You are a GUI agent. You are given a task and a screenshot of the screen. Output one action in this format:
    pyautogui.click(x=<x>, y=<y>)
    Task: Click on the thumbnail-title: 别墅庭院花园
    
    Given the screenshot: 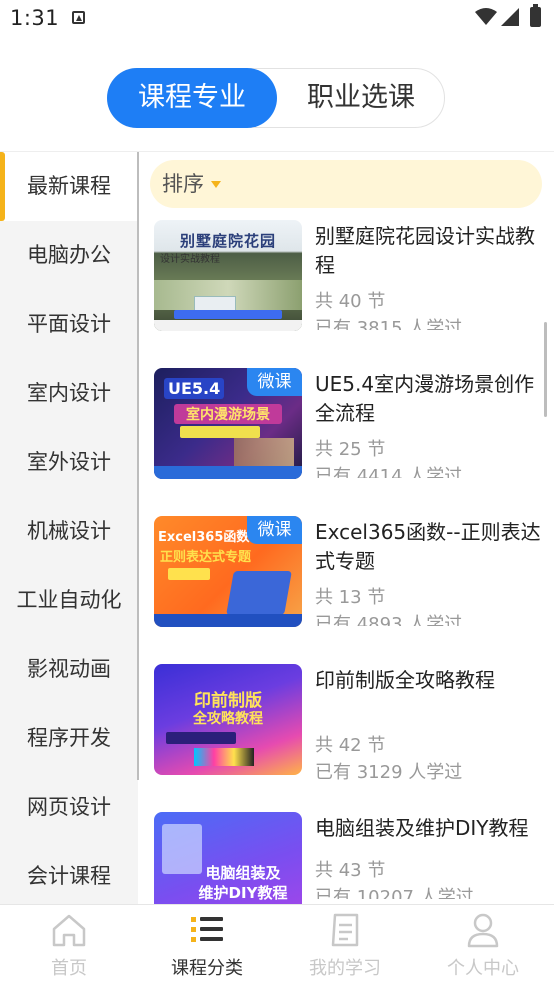 What is the action you would take?
    pyautogui.click(x=227, y=241)
    